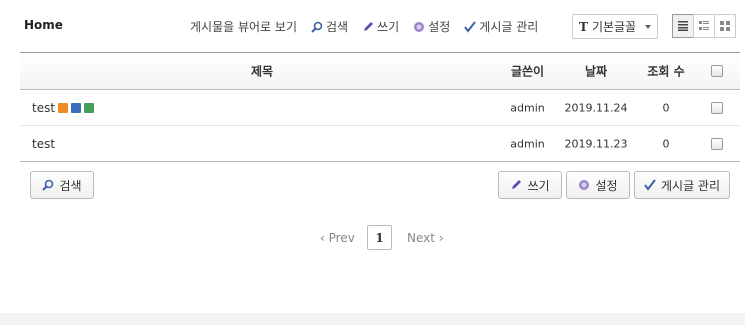 This screenshot has width=745, height=325. Describe the element at coordinates (527, 71) in the screenshot. I see `column-author: 글쓴이` at that location.